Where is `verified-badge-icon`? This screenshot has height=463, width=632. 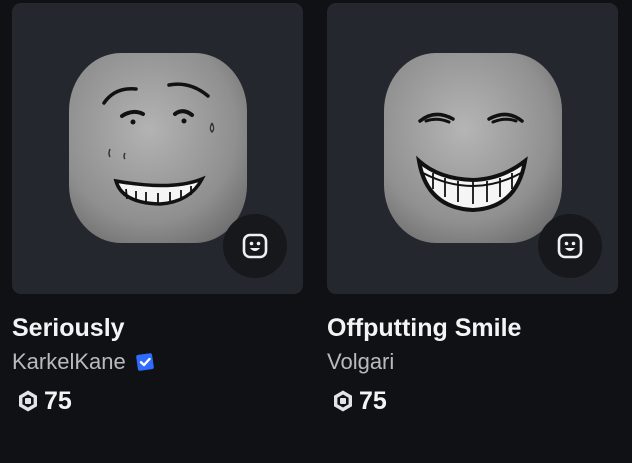 verified-badge-icon is located at coordinates (144, 362).